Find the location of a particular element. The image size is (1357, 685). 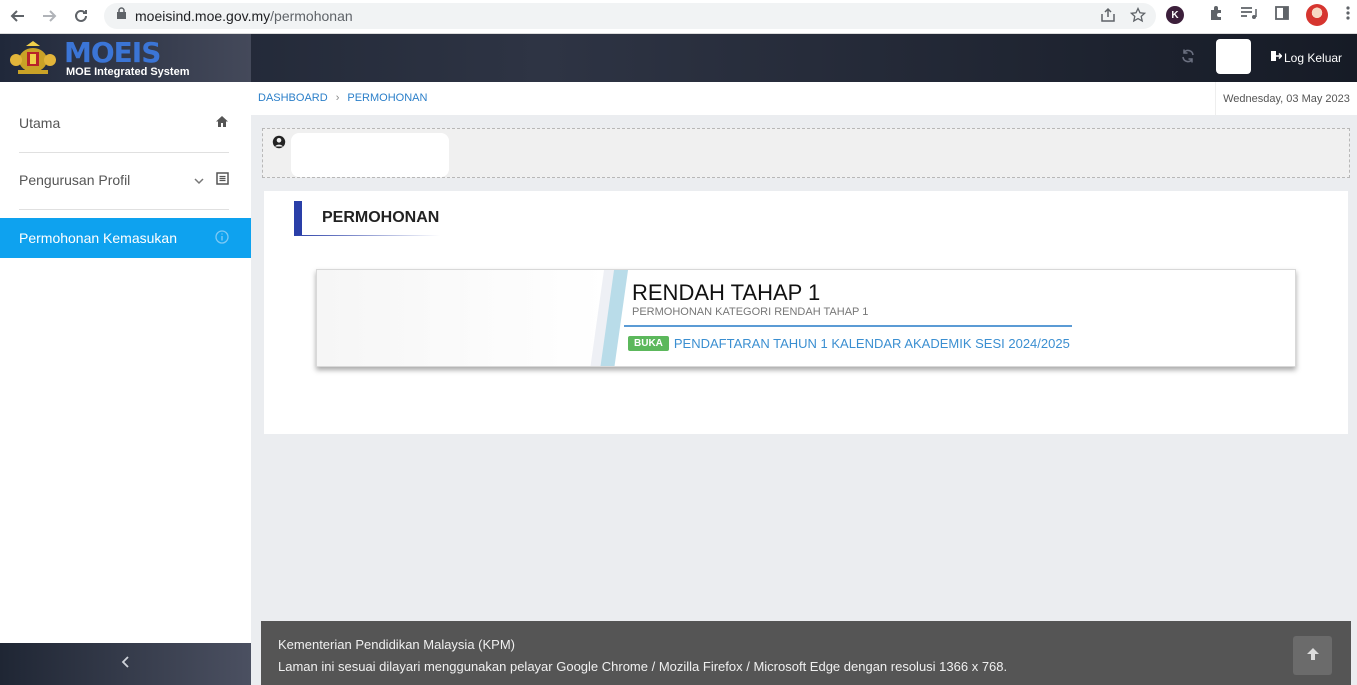

tile-title: RENDAH TAHAP 1 is located at coordinates (726, 292).